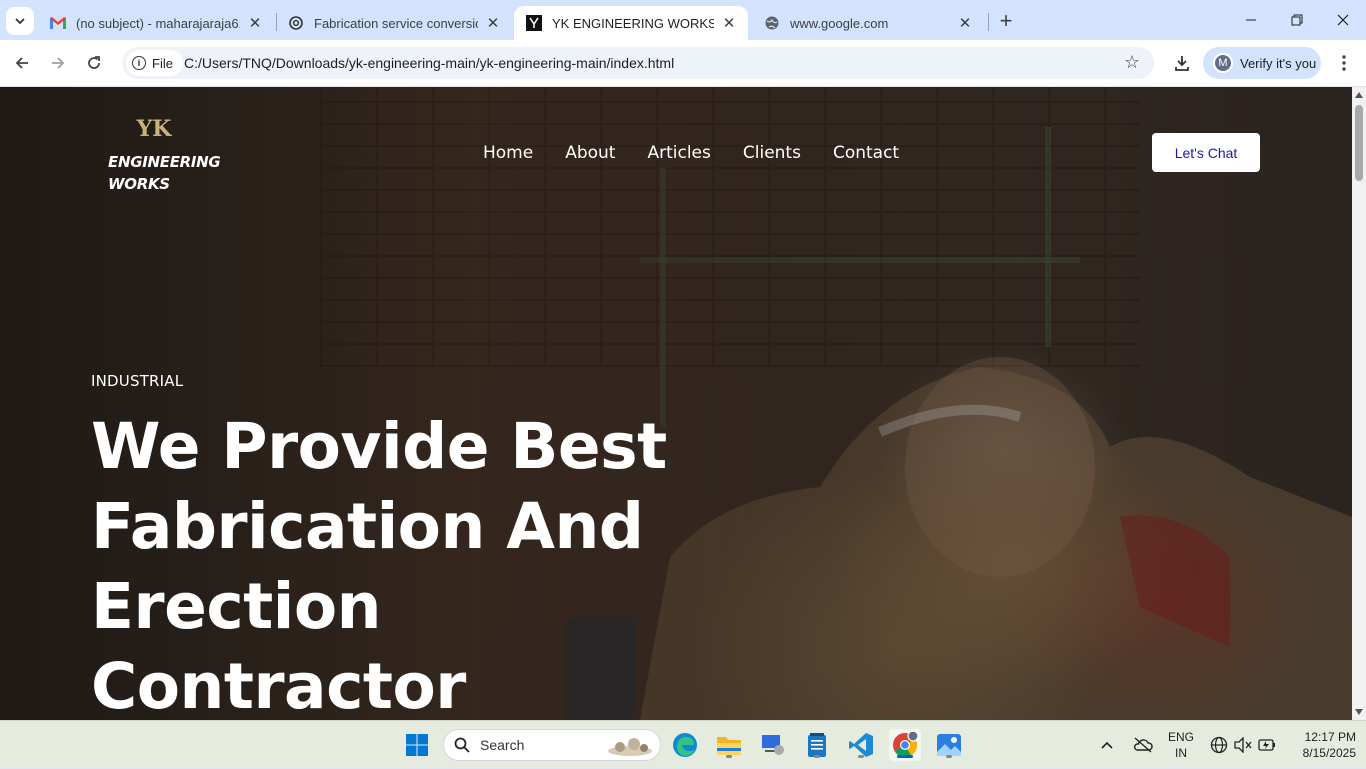  I want to click on battery-status, so click(1267, 745).